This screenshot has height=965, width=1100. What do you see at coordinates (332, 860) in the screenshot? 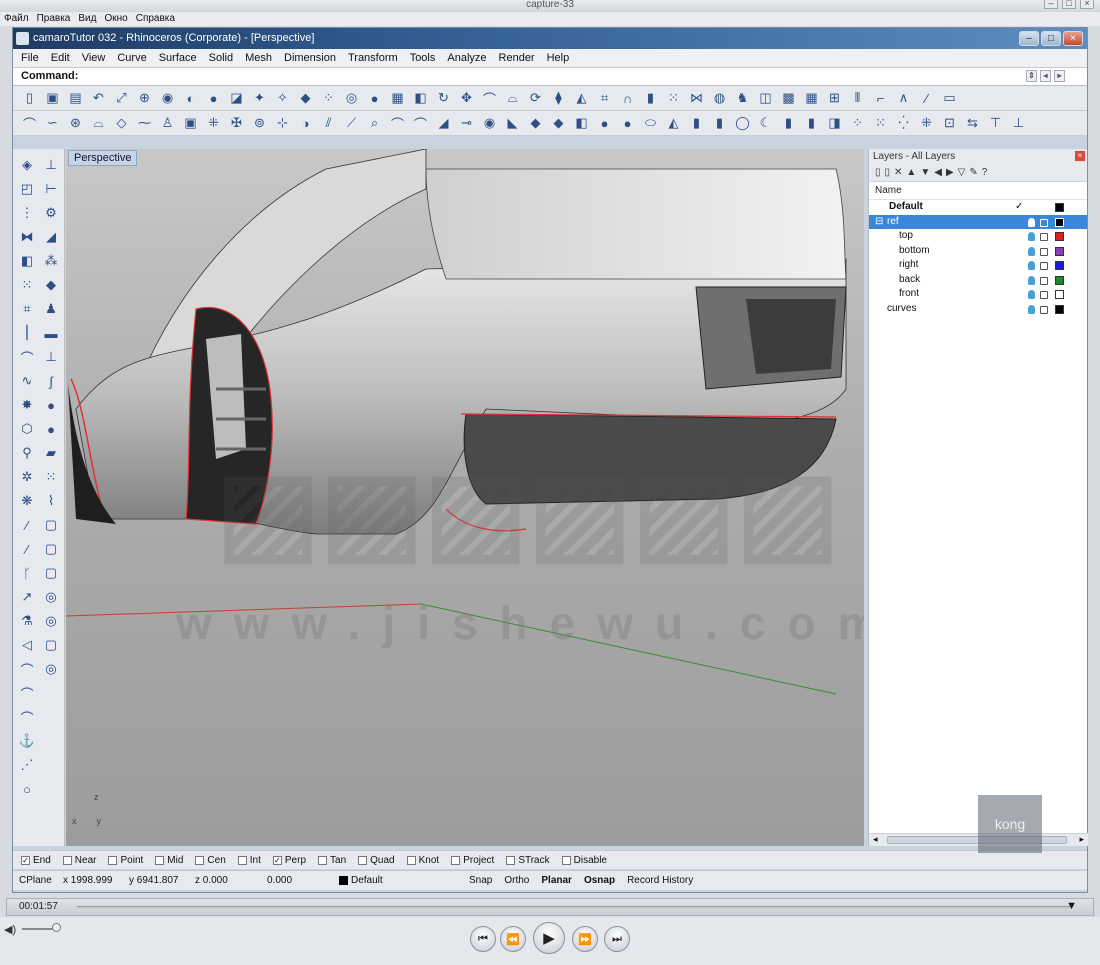
I see `osnap-tan: Tan` at bounding box center [332, 860].